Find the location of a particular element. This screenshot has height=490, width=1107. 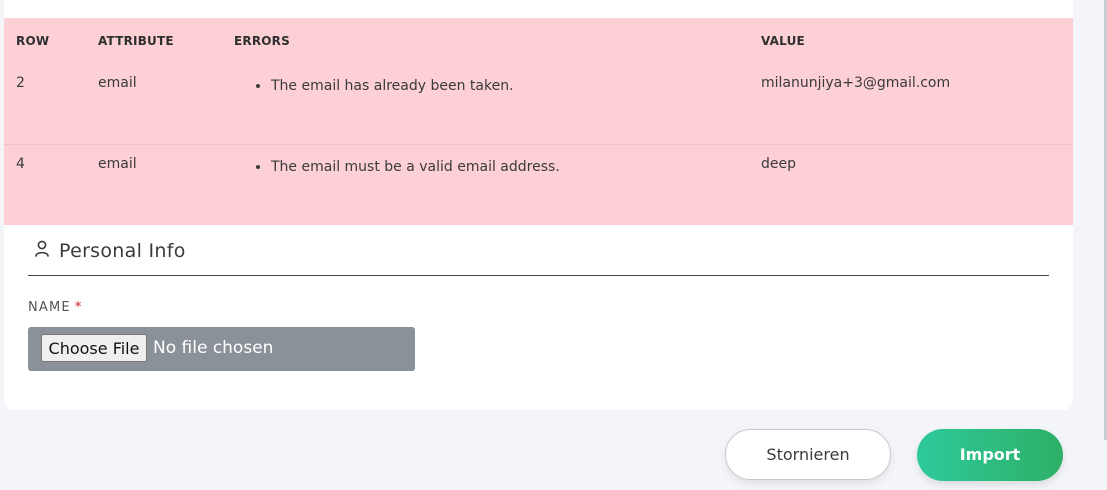

no-file-status: No file chosen is located at coordinates (213, 348).